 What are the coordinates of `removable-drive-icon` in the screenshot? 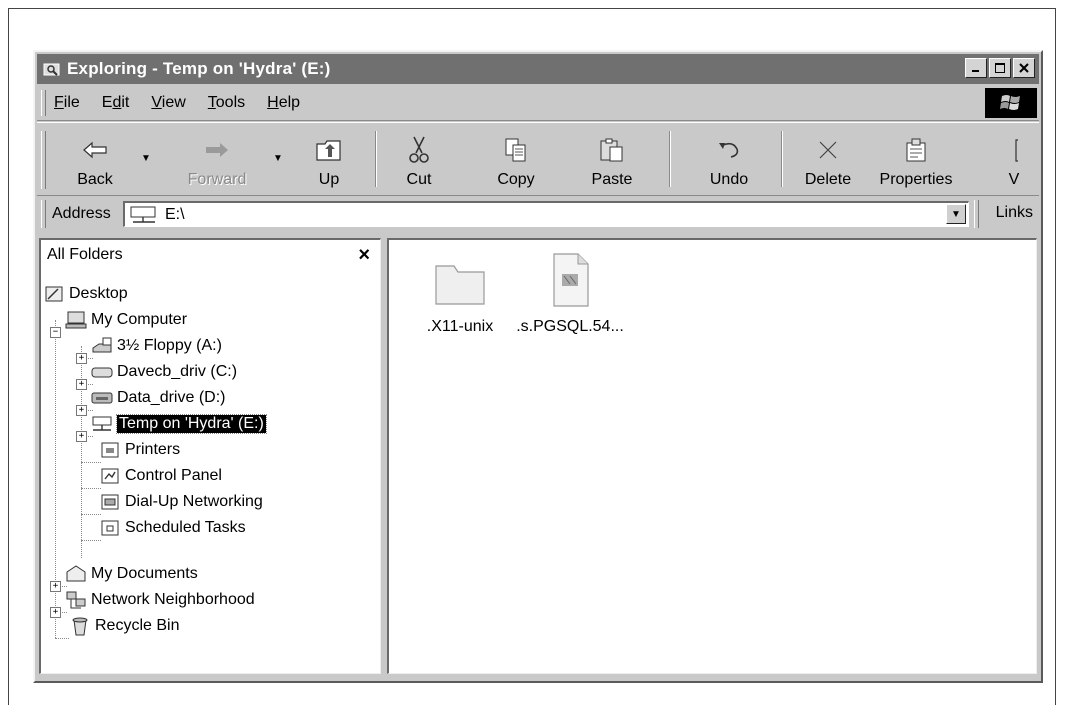 It's located at (102, 398).